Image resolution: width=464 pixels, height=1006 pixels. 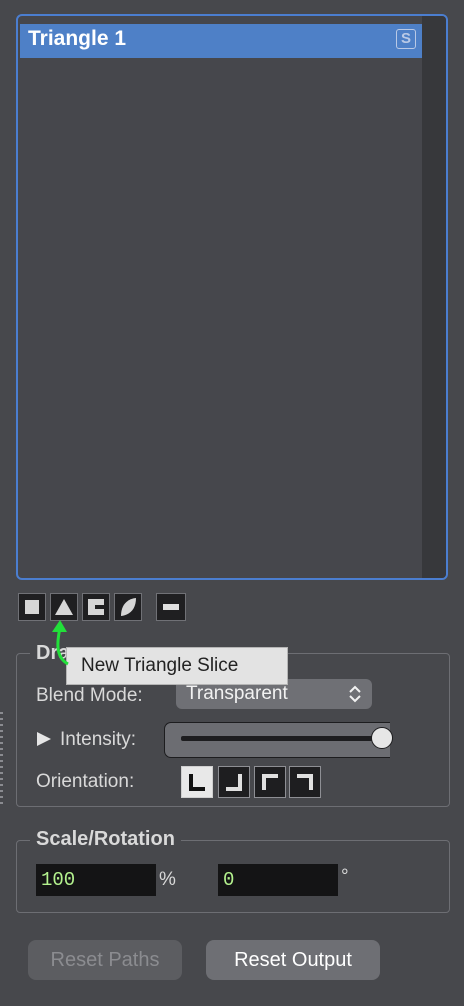 I want to click on corner-top-right-icon, so click(x=305, y=782).